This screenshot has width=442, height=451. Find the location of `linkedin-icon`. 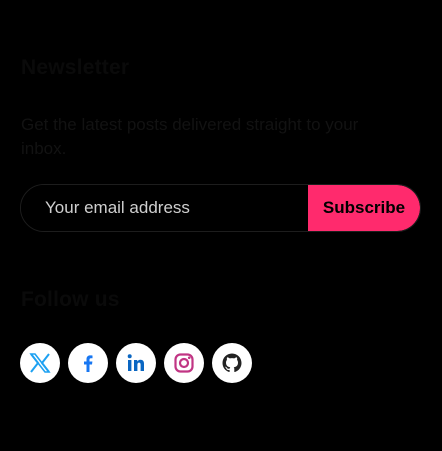

linkedin-icon is located at coordinates (135, 362).